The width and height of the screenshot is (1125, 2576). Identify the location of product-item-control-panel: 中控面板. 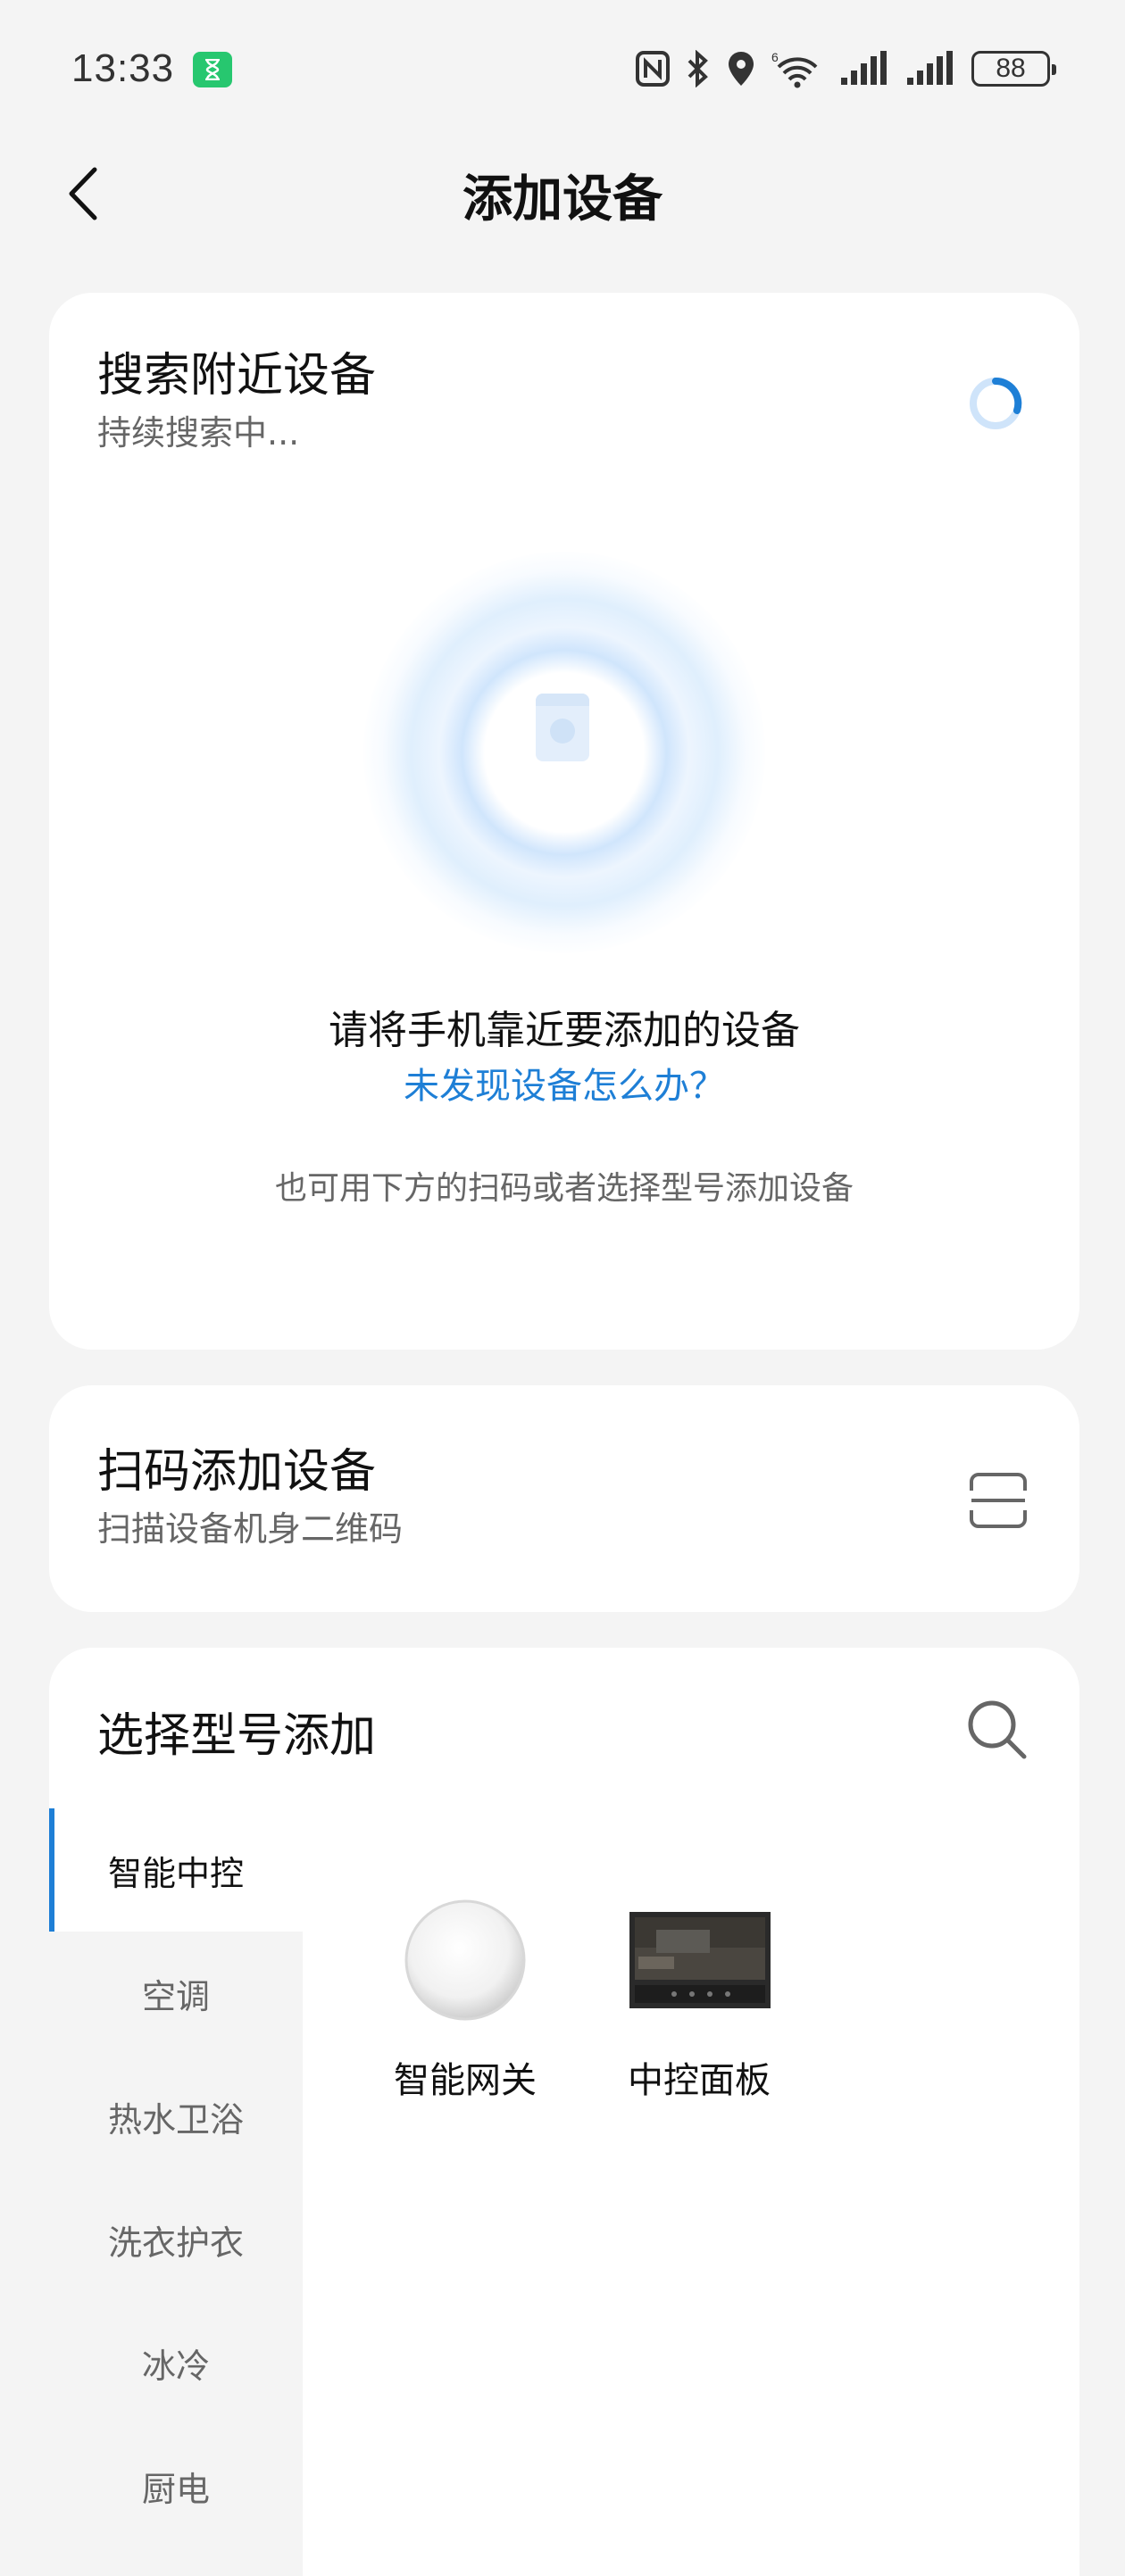
(699, 2005).